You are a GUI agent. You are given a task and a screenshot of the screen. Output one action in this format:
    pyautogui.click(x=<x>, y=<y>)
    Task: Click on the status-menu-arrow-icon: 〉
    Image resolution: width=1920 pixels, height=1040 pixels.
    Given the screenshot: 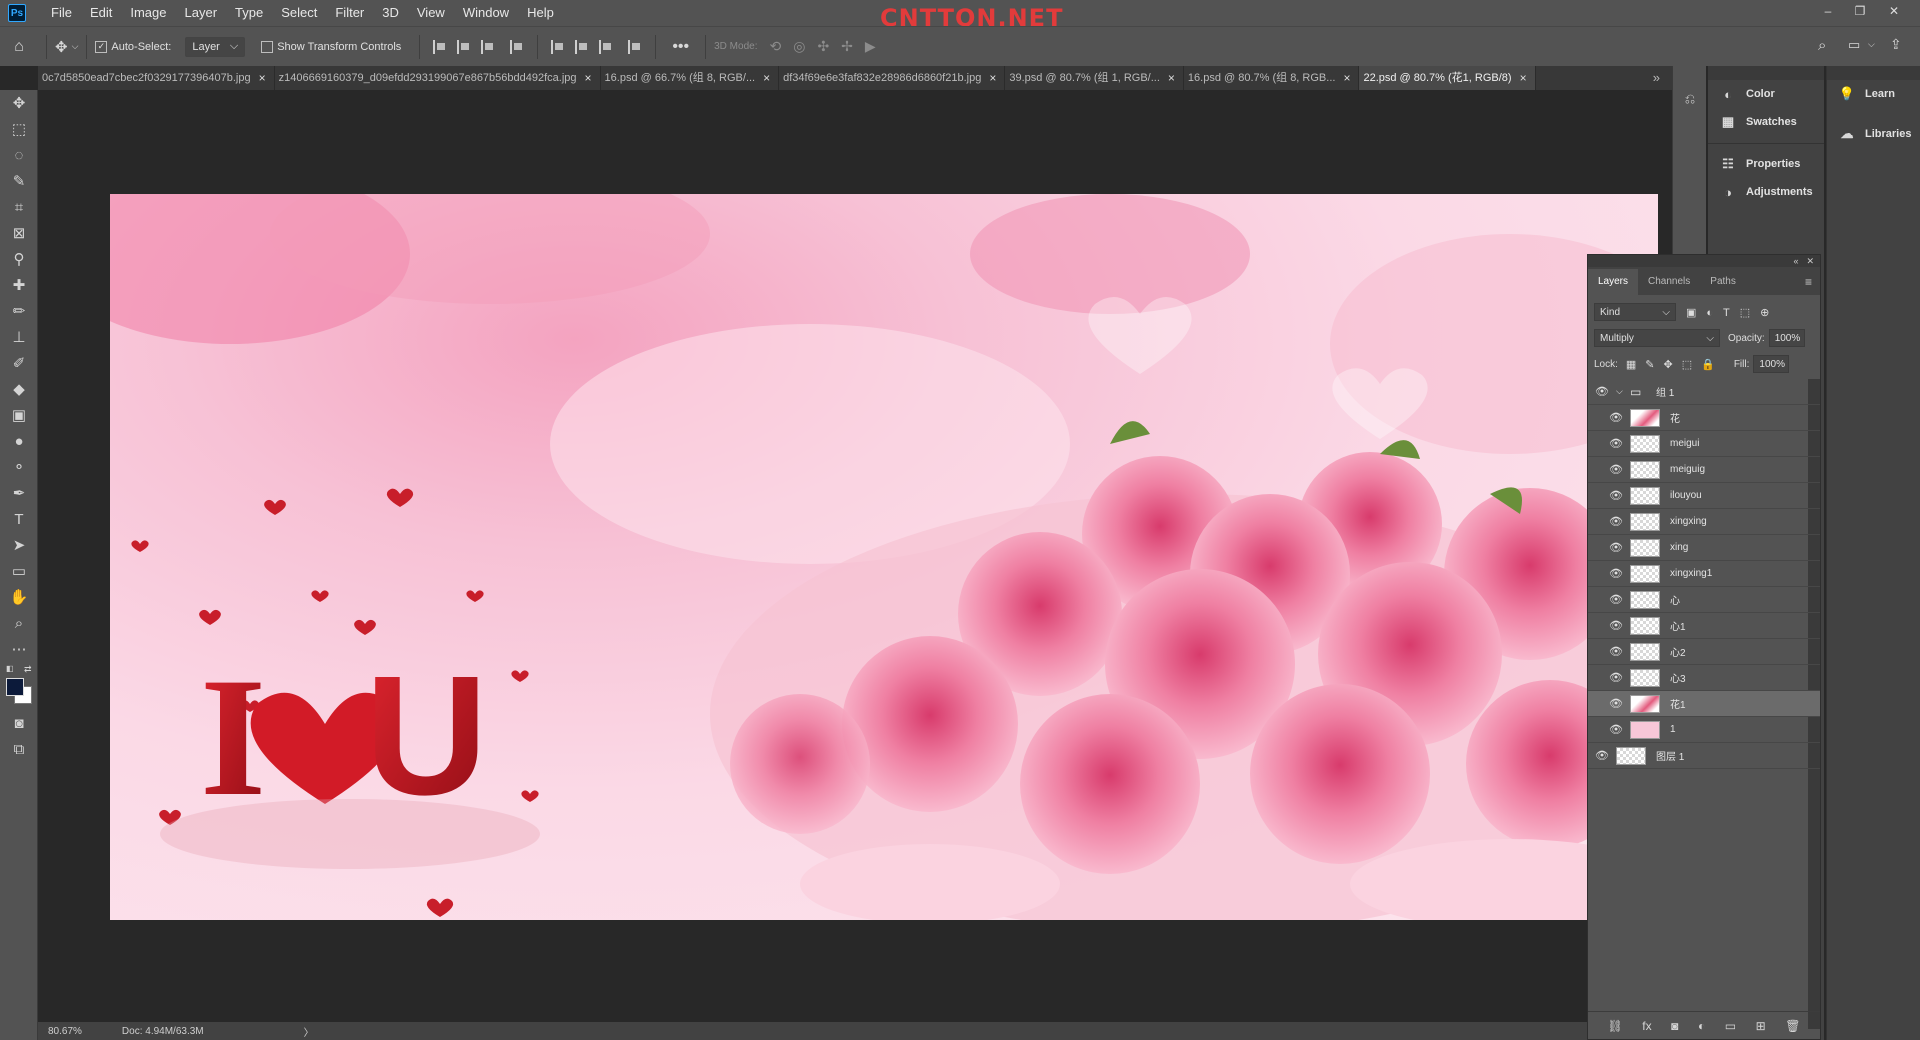 What is the action you would take?
    pyautogui.click(x=309, y=1031)
    